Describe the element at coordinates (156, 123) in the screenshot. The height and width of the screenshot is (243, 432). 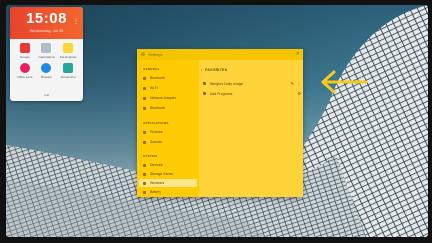
I see `sidebar-section-header: APPLICATIONS` at that location.